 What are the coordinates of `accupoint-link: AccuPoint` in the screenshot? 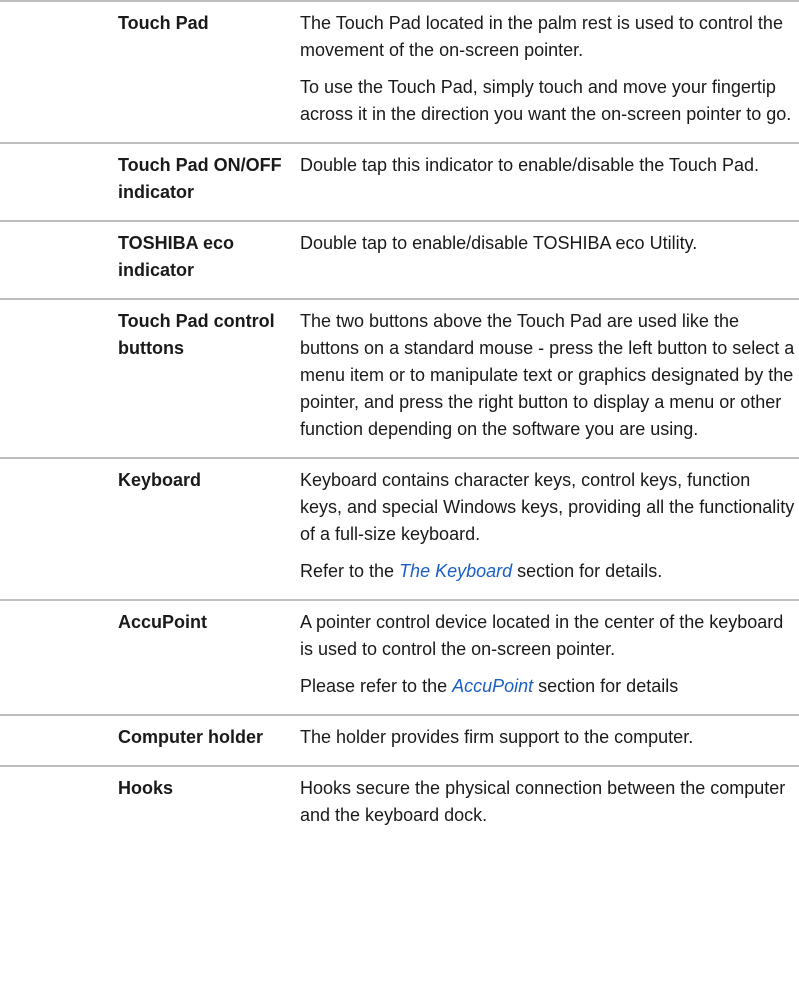 It's located at (492, 686).